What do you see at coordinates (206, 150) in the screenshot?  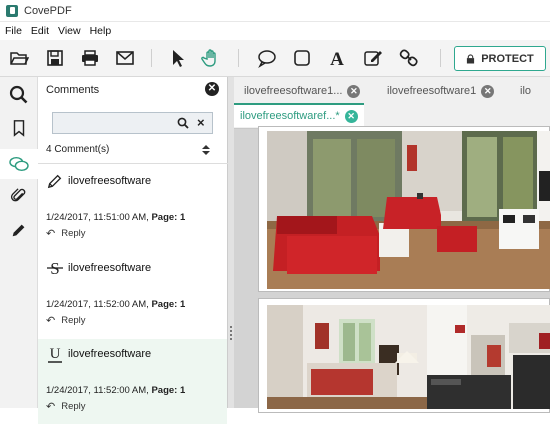 I see `sort-icon` at bounding box center [206, 150].